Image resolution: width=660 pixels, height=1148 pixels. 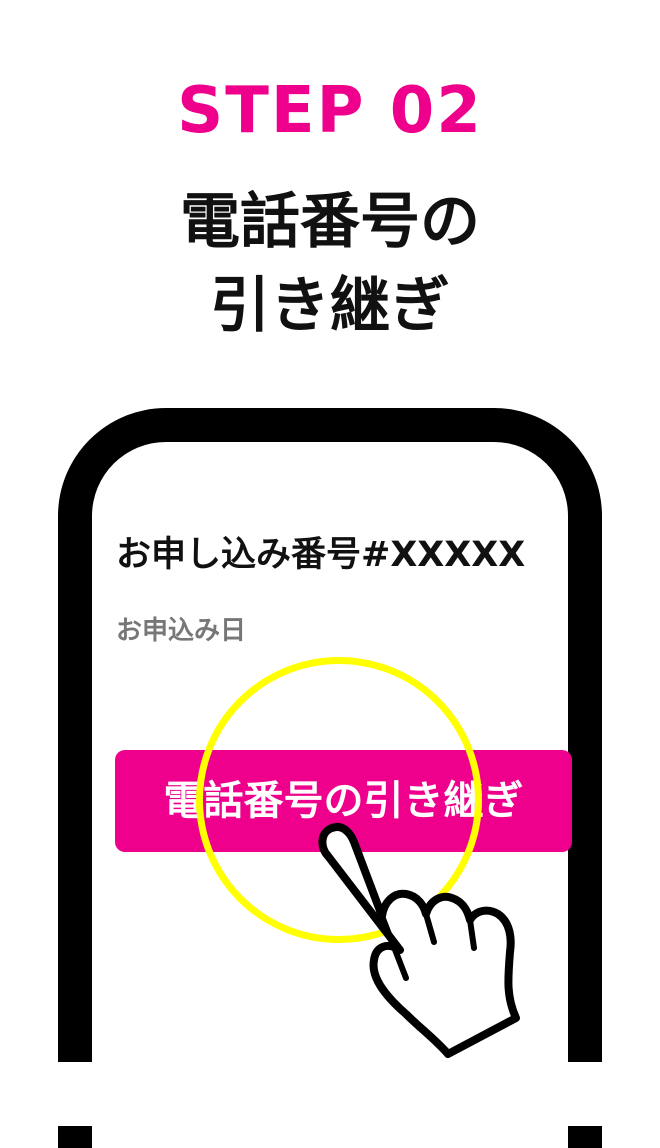 I want to click on phone-frame-bottom-cut, so click(x=330, y=1094).